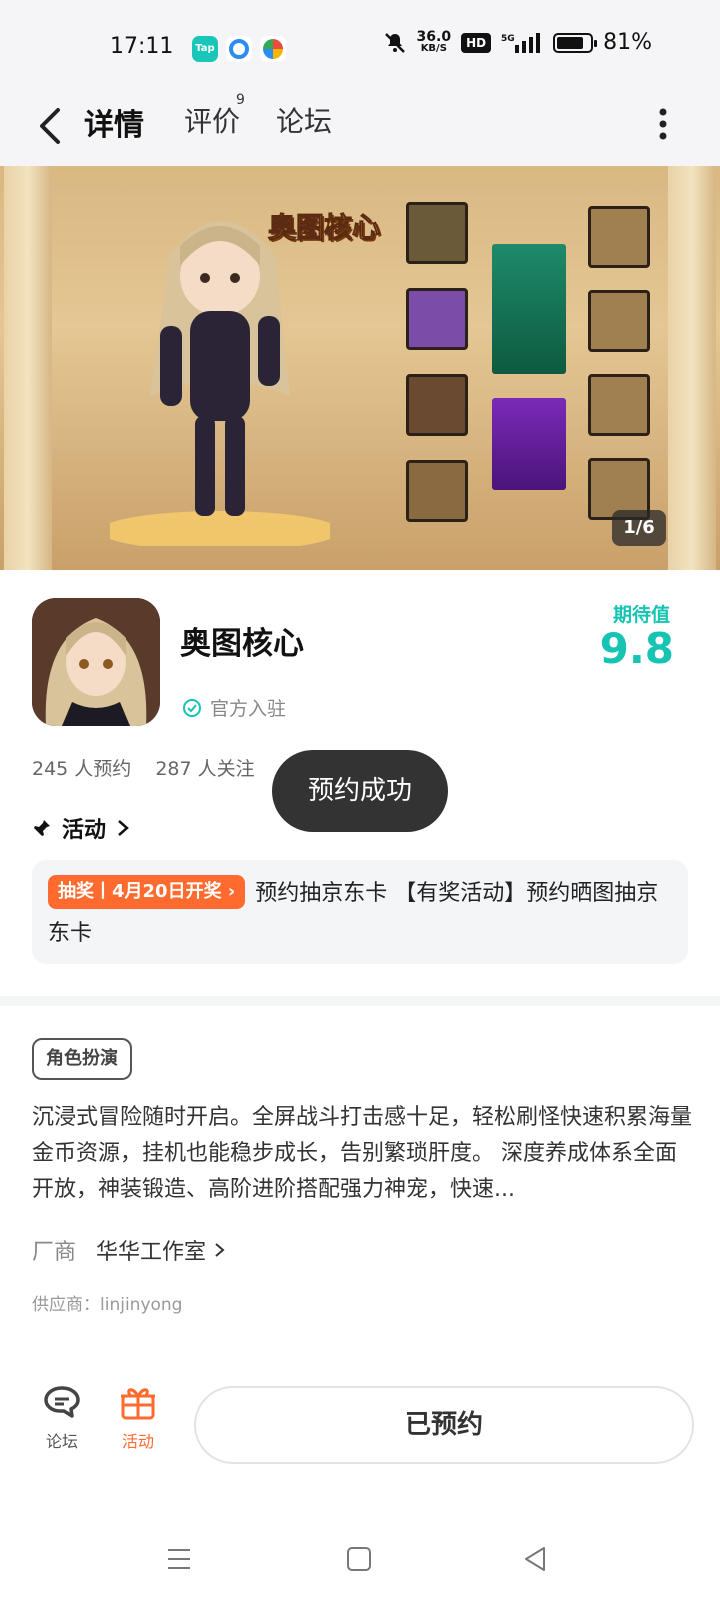 The image size is (720, 1600). What do you see at coordinates (42, 828) in the screenshot?
I see `pin-icon` at bounding box center [42, 828].